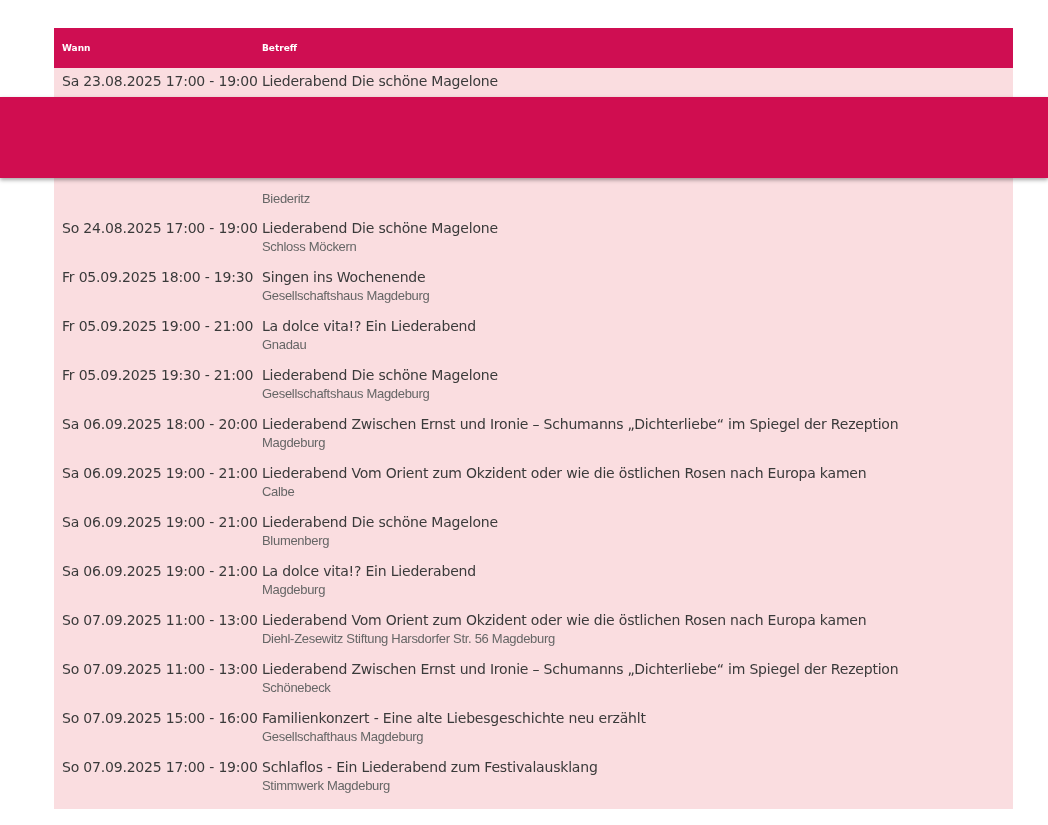  Describe the element at coordinates (295, 540) in the screenshot. I see `event-location: Blumenberg` at that location.